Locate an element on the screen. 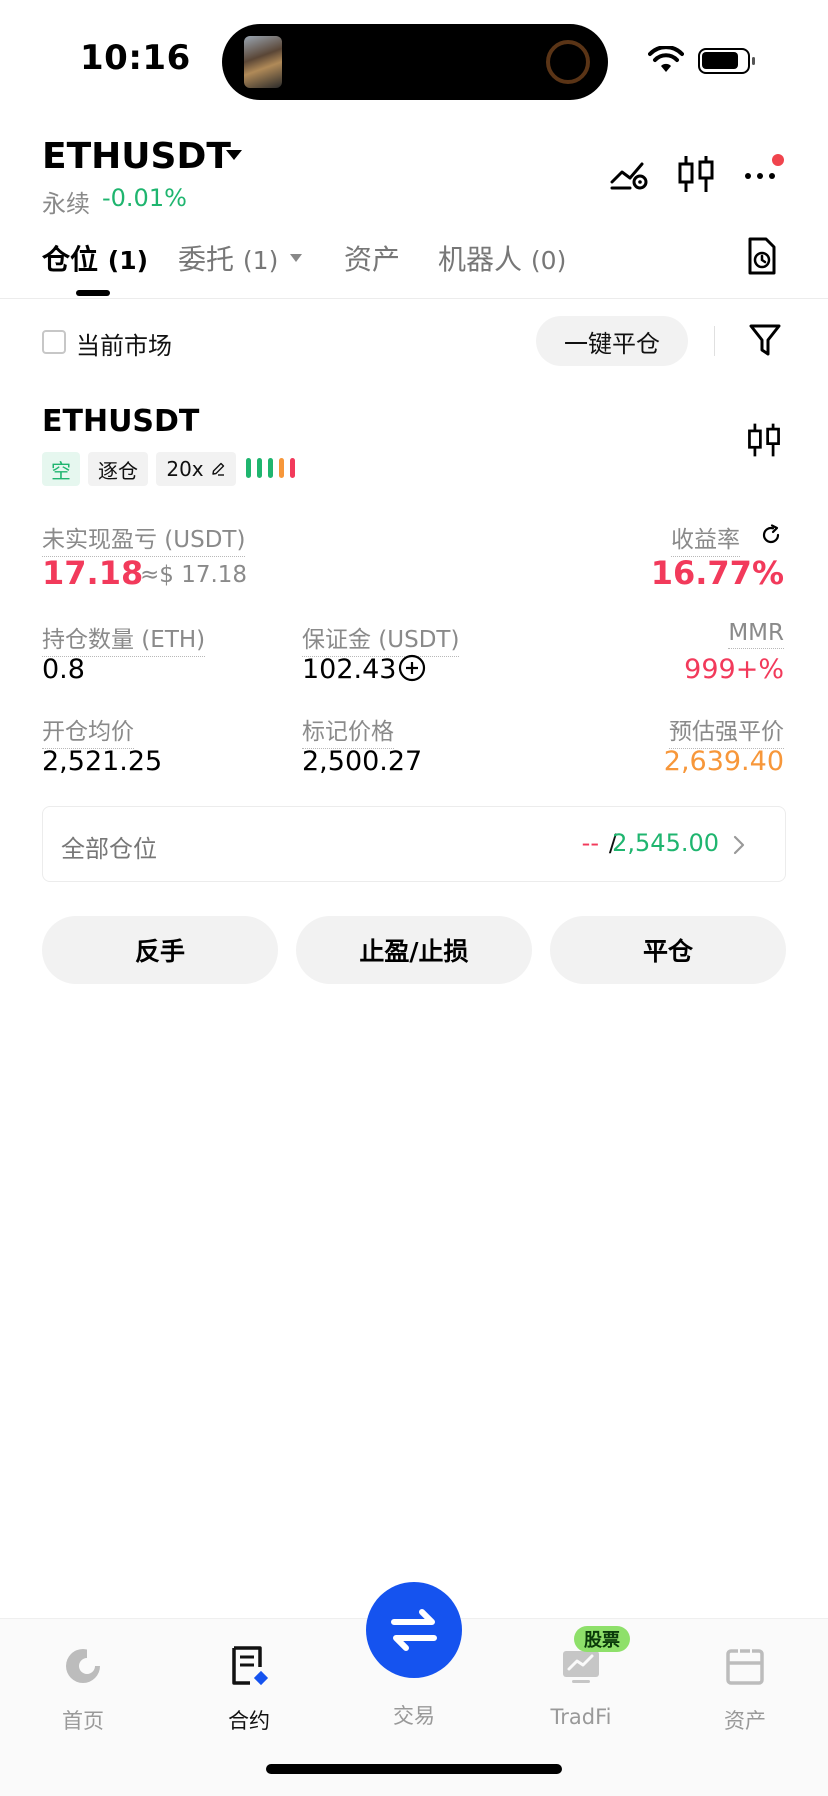 This screenshot has width=828, height=1796. stocks-badge: 股票 is located at coordinates (602, 1639).